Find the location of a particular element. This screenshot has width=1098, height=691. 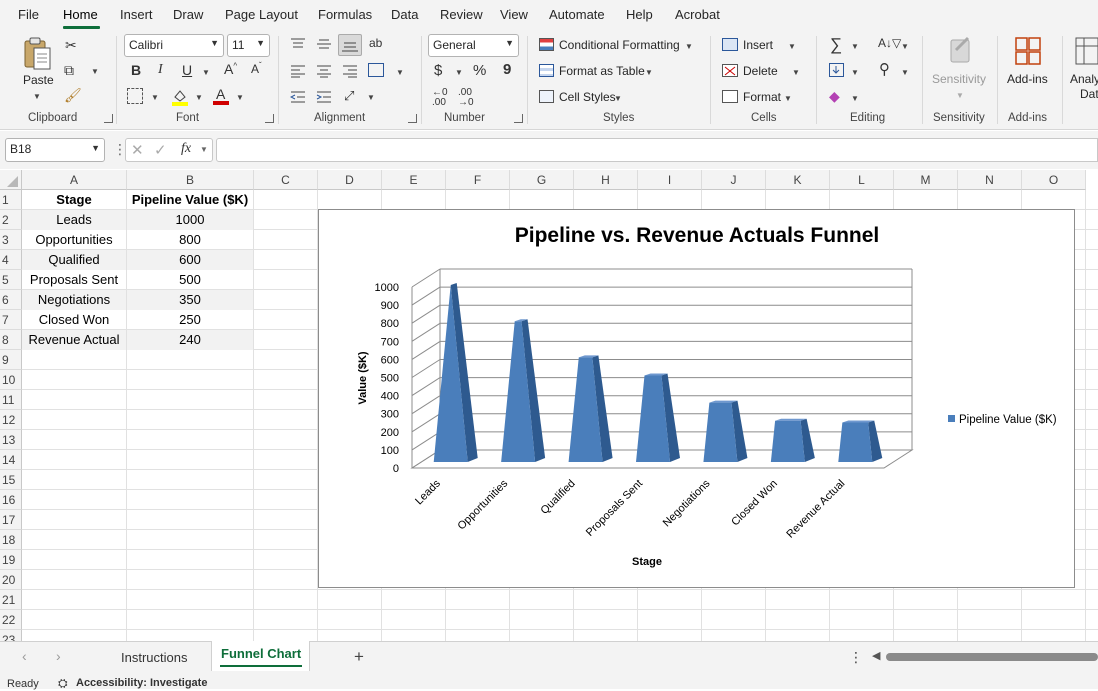

number-format-combo: General ▼ is located at coordinates (473, 45).